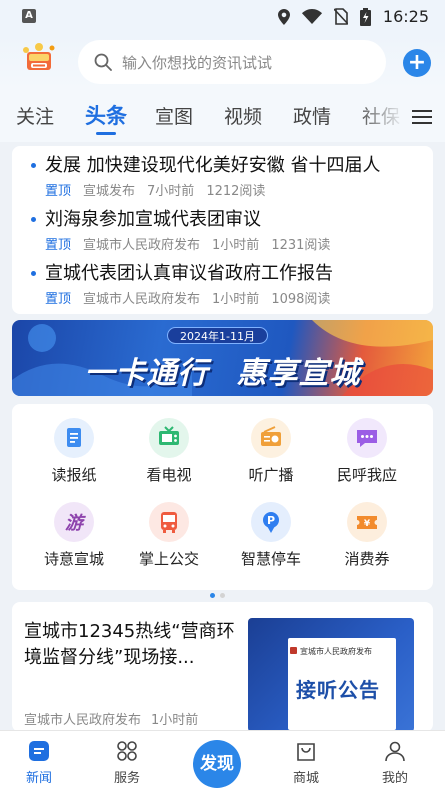  I want to click on news-meta: 置顶 宣城发布 7小时前 1212阅读, so click(155, 189).